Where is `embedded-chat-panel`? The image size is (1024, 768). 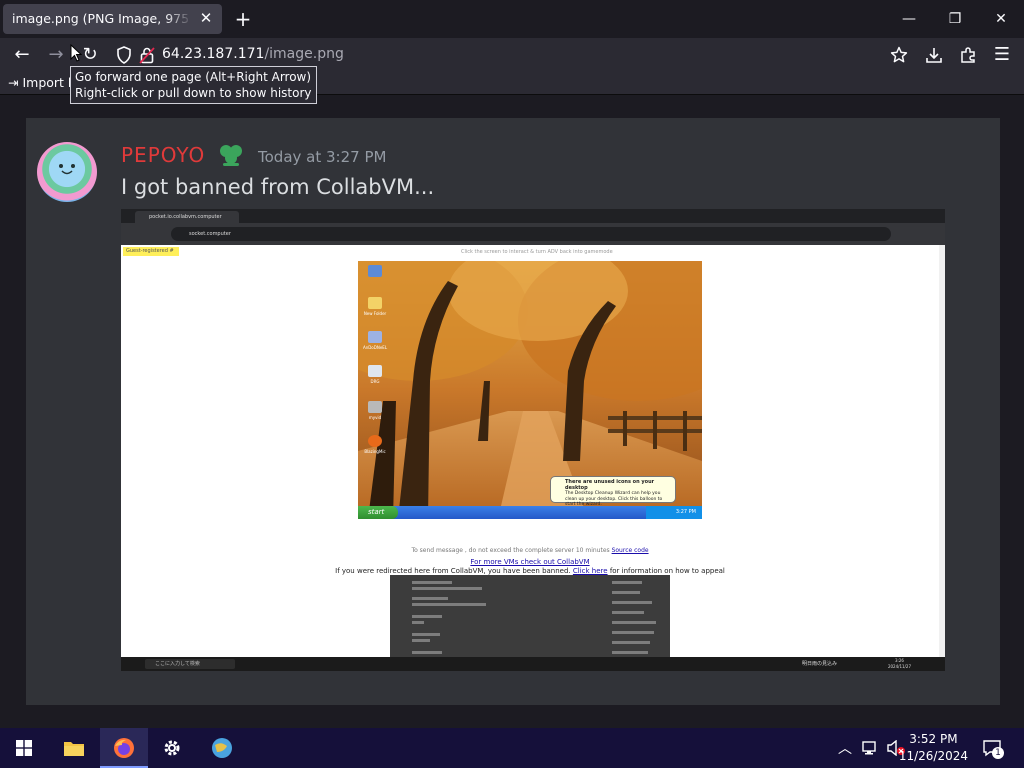 embedded-chat-panel is located at coordinates (530, 616).